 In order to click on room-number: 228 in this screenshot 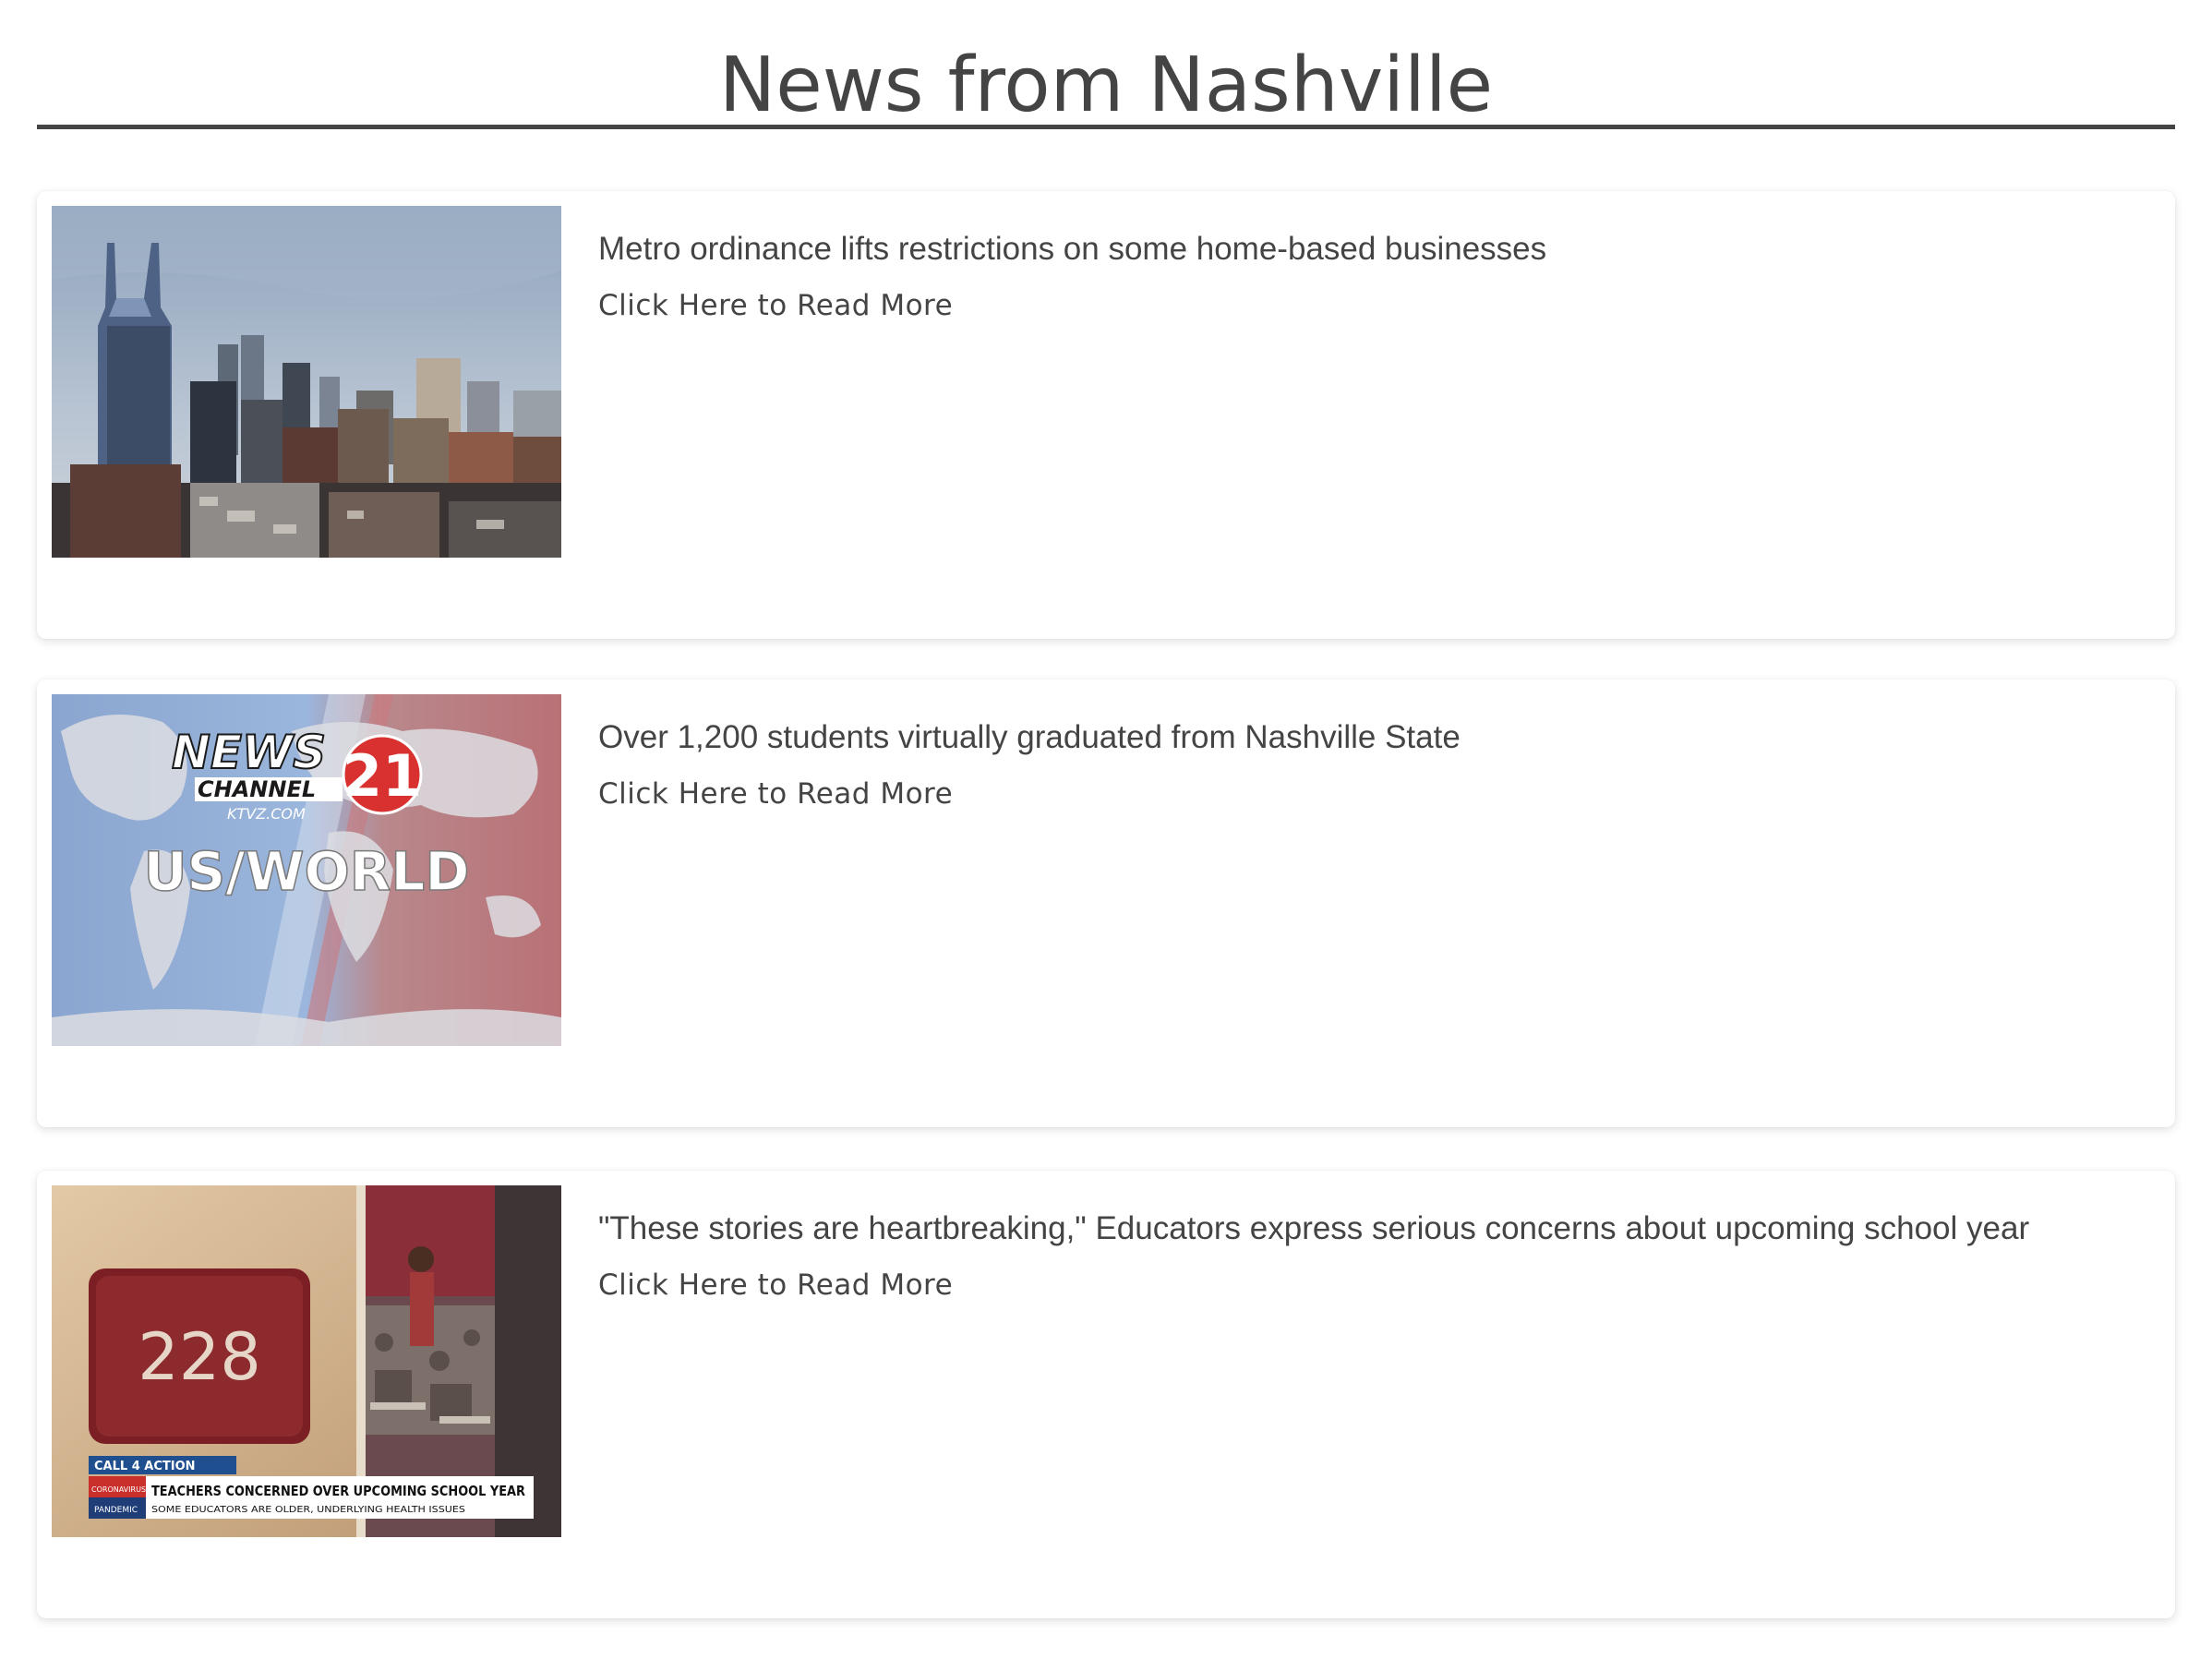, I will do `click(199, 1357)`.